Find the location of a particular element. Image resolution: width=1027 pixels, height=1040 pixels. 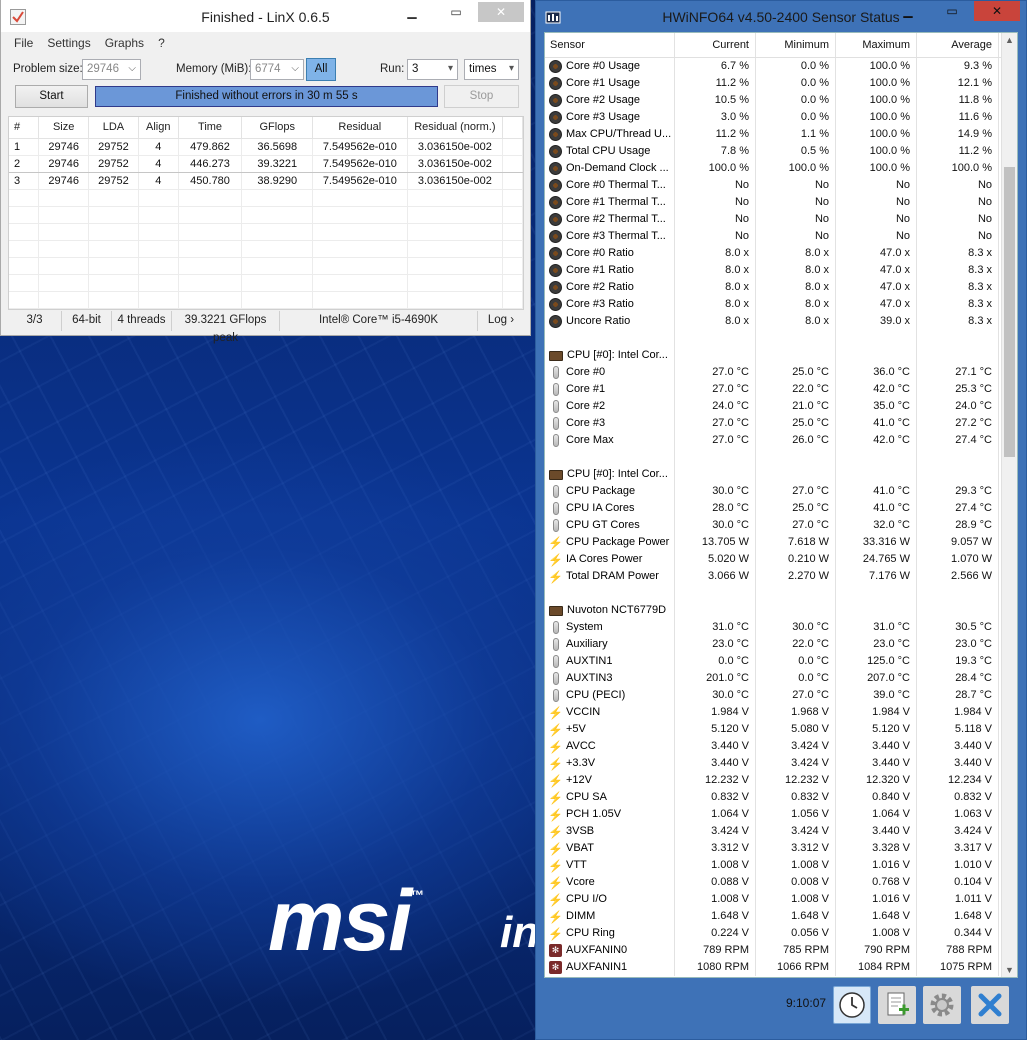

sensor-row: ⚡ +12V 12.232 V 12.232 V 12.320 V 12.234 V is located at coordinates (774, 780).